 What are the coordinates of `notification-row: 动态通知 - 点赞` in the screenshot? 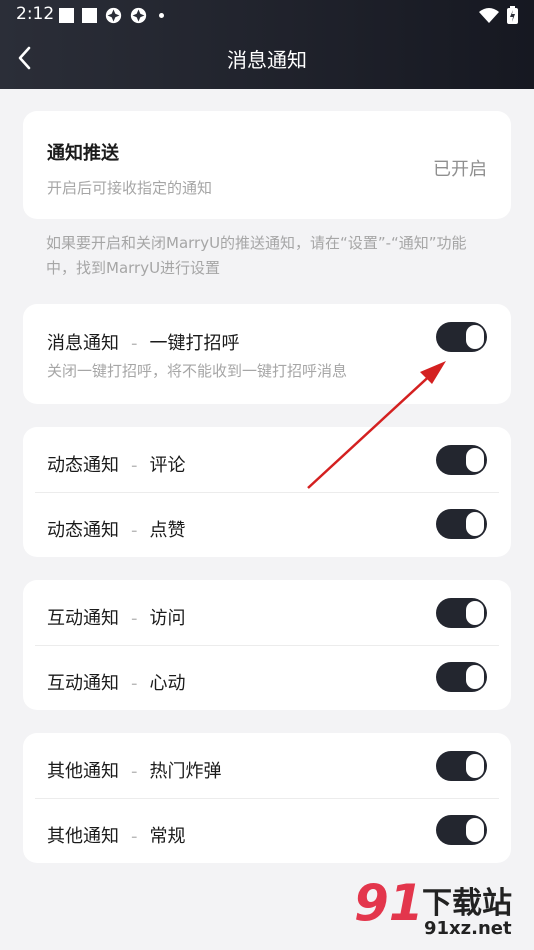 It's located at (267, 524).